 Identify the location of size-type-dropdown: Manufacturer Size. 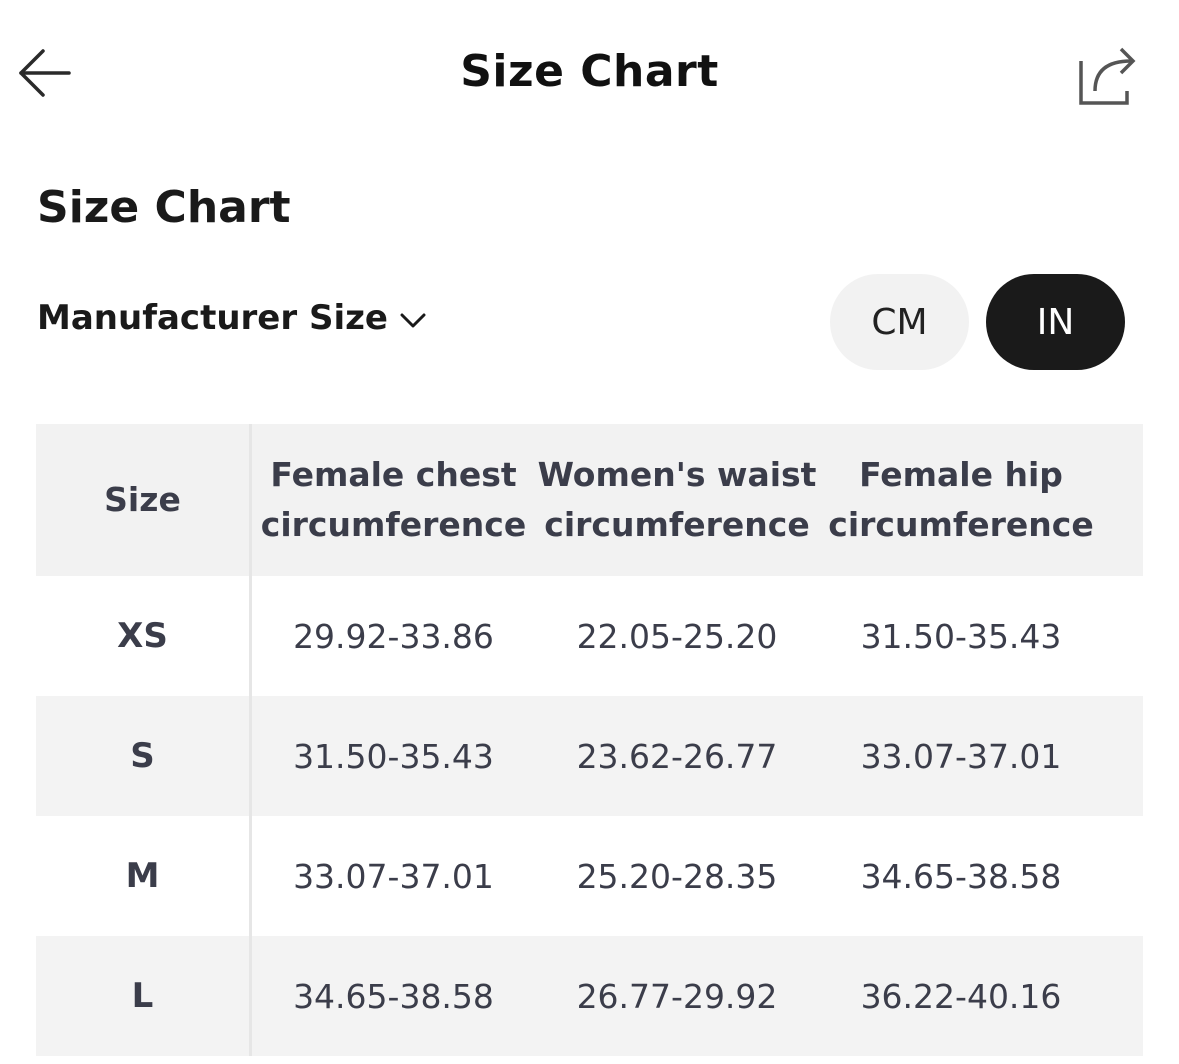
(231, 318).